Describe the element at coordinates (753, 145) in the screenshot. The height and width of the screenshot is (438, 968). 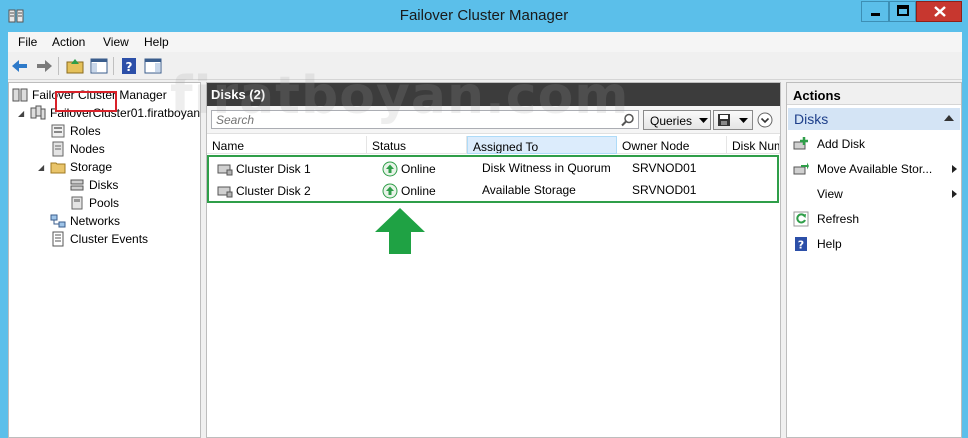
I see `column-disk-number: Disk Numb` at that location.